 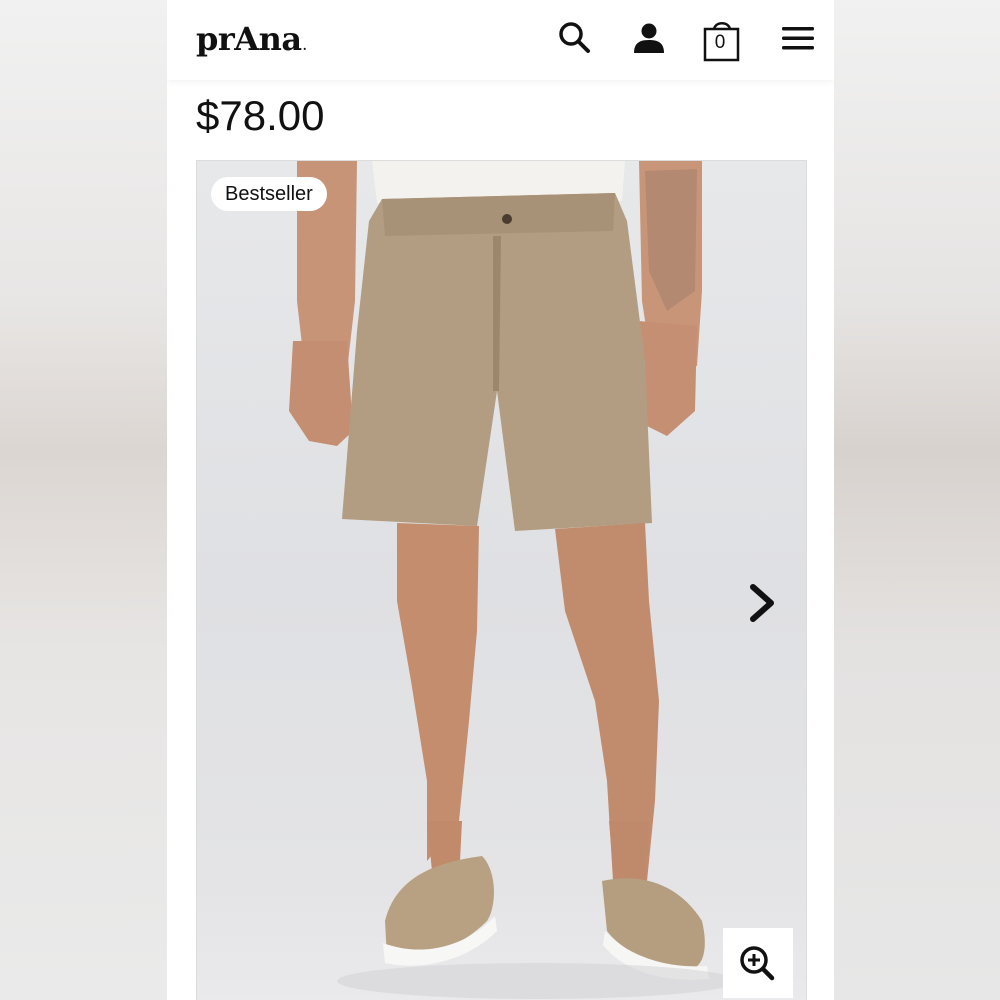 I want to click on cart-count: 0, so click(x=720, y=42).